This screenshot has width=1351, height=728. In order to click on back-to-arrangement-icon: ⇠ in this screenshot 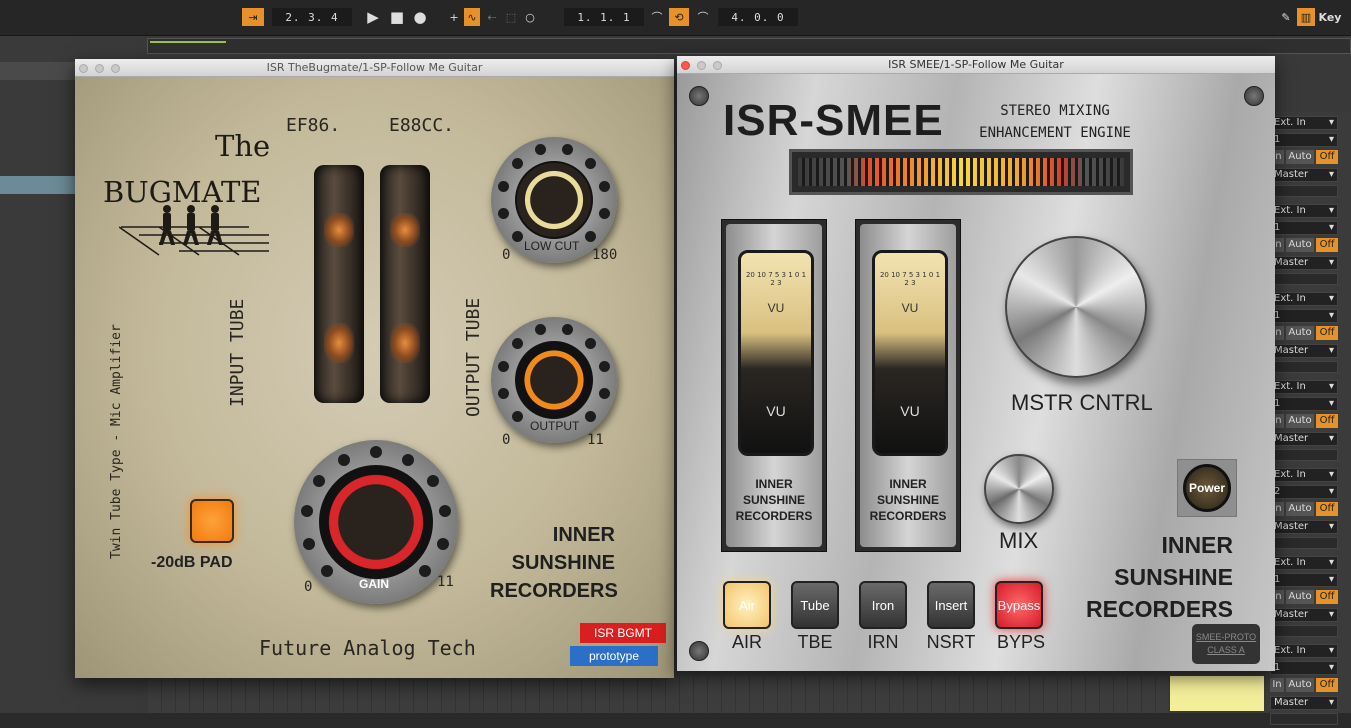, I will do `click(492, 17)`.